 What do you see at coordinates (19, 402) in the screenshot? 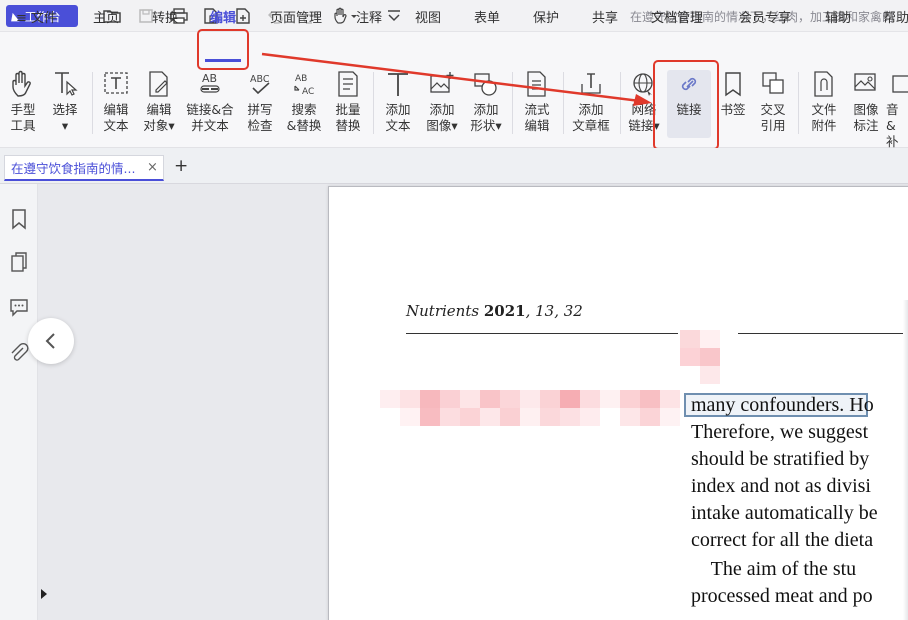
I see `left-sidebar-rail` at bounding box center [19, 402].